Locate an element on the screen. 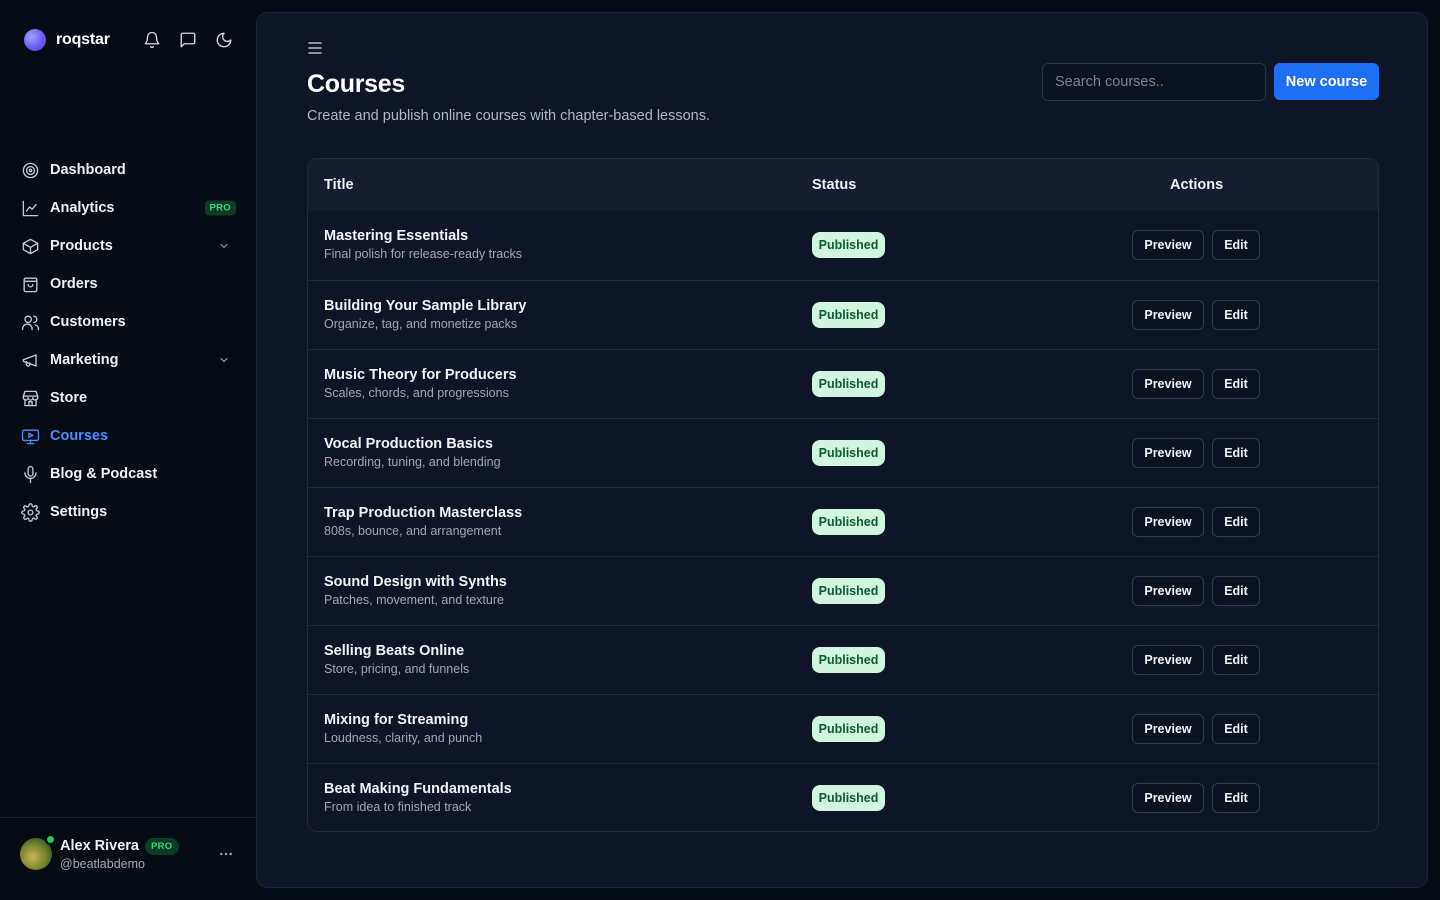  user-profile: Alex Rivera PRO @beatlabdemo is located at coordinates (130, 853).